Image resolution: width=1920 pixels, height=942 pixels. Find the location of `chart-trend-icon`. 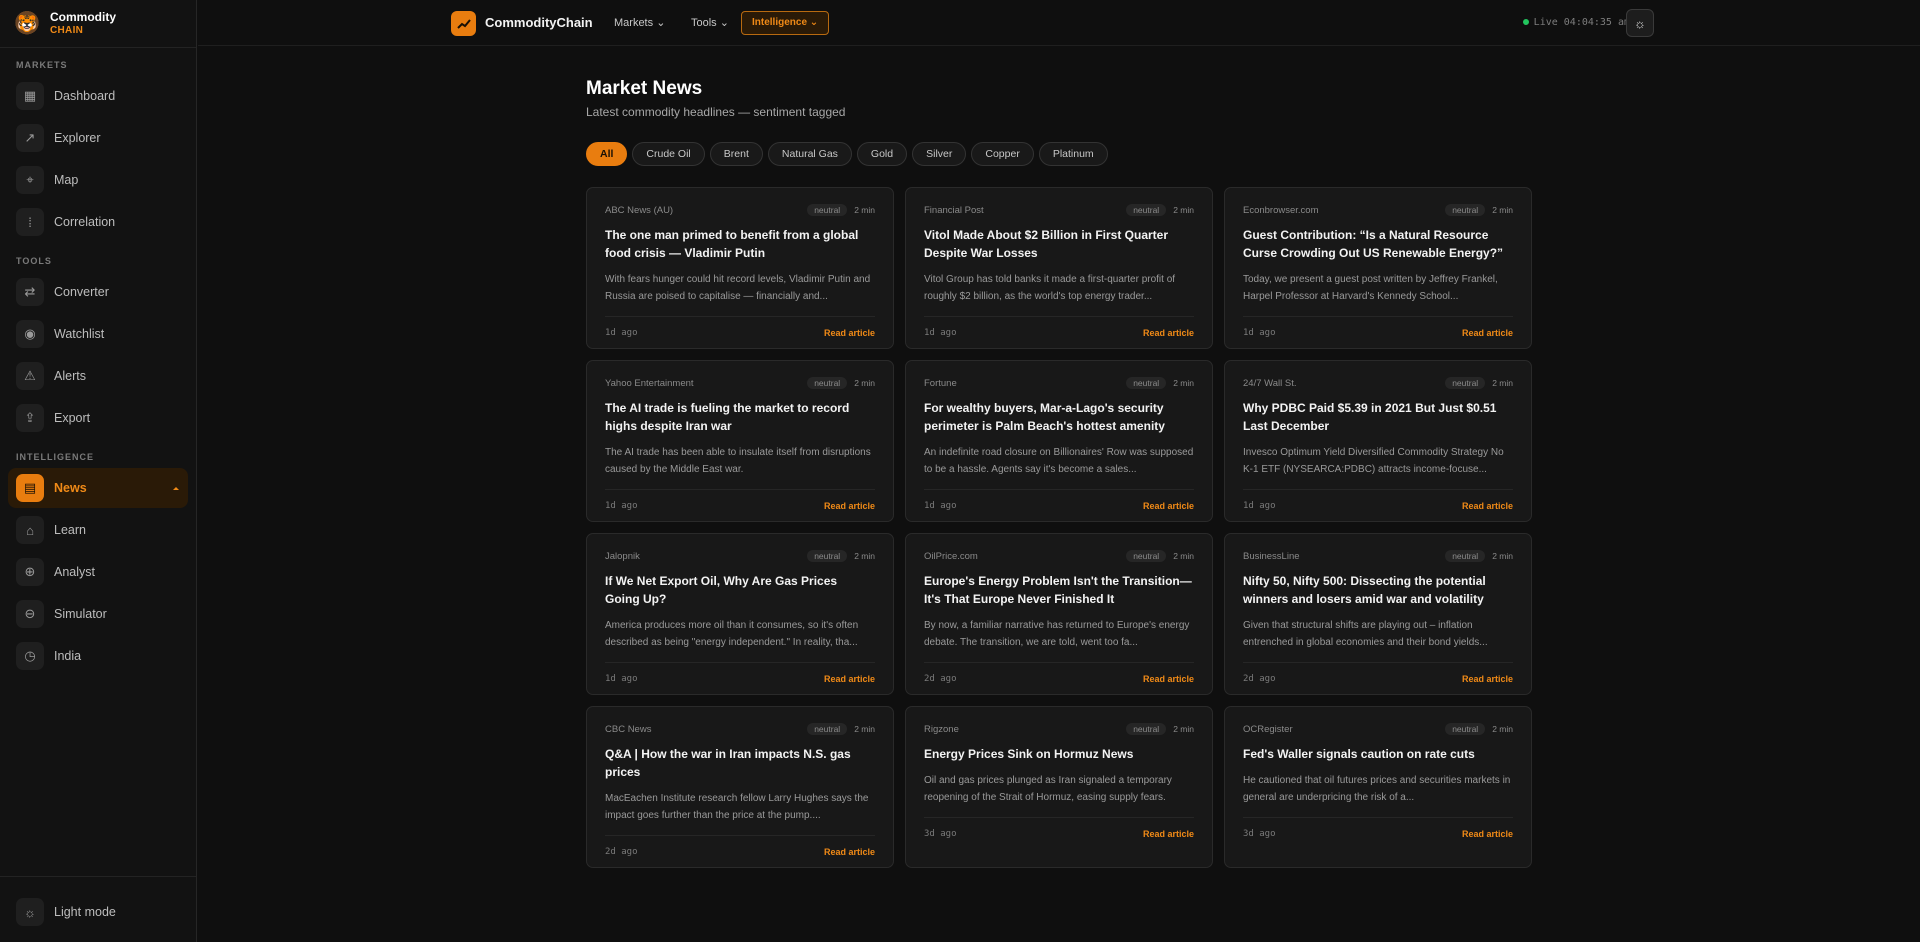

chart-trend-icon is located at coordinates (463, 23).